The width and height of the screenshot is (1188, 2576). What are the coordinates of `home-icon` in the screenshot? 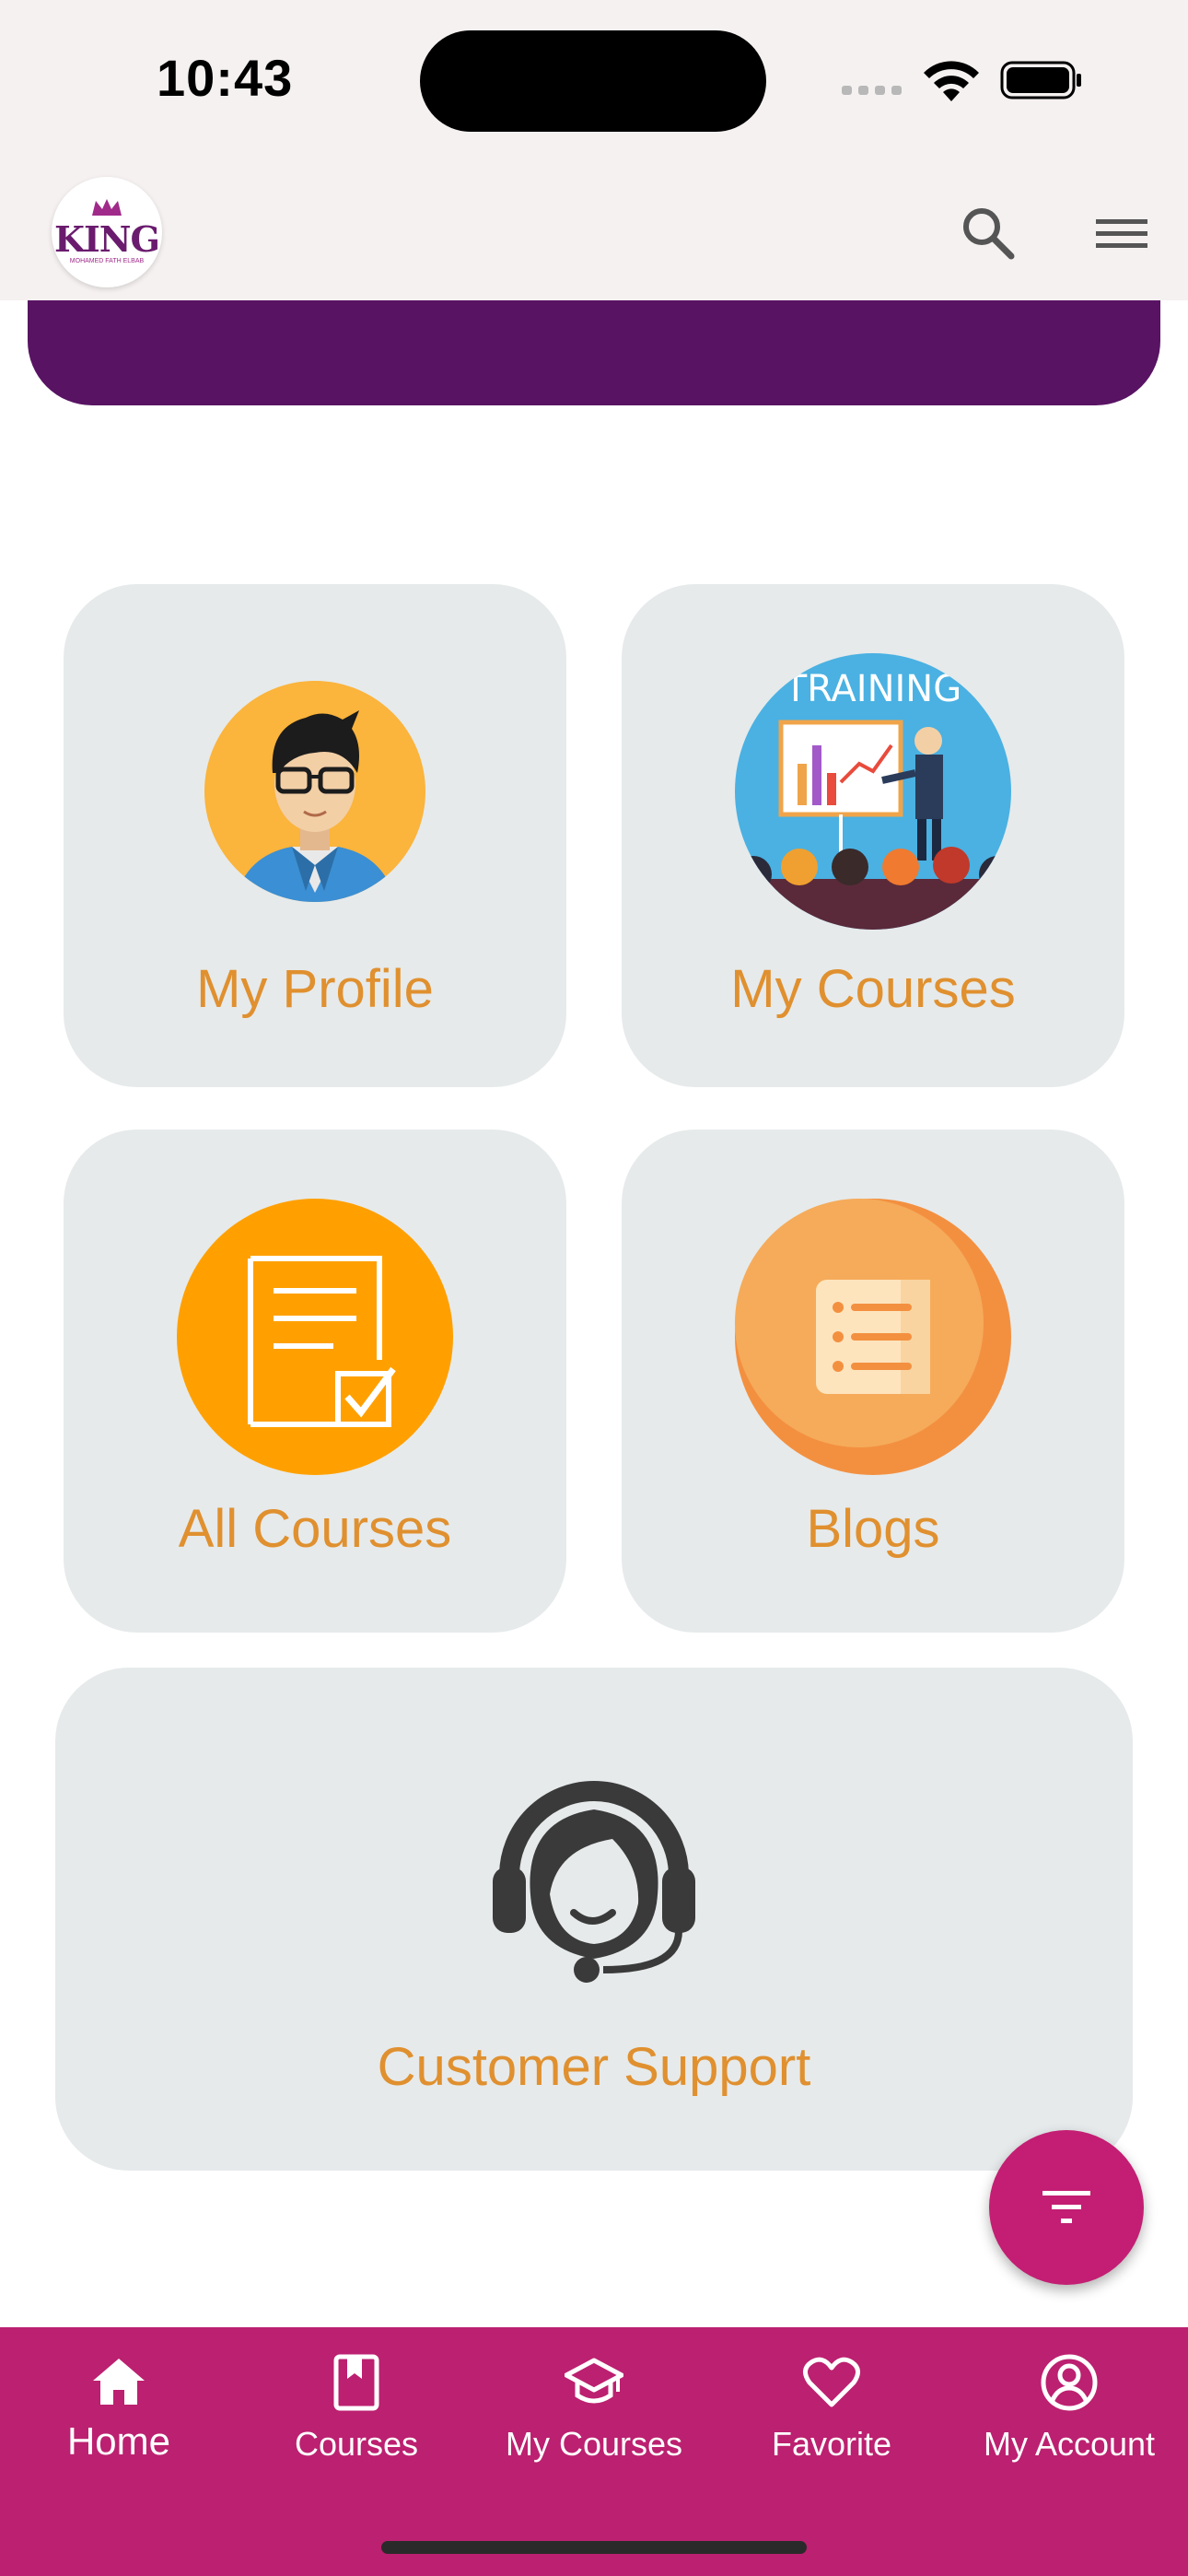 It's located at (119, 2382).